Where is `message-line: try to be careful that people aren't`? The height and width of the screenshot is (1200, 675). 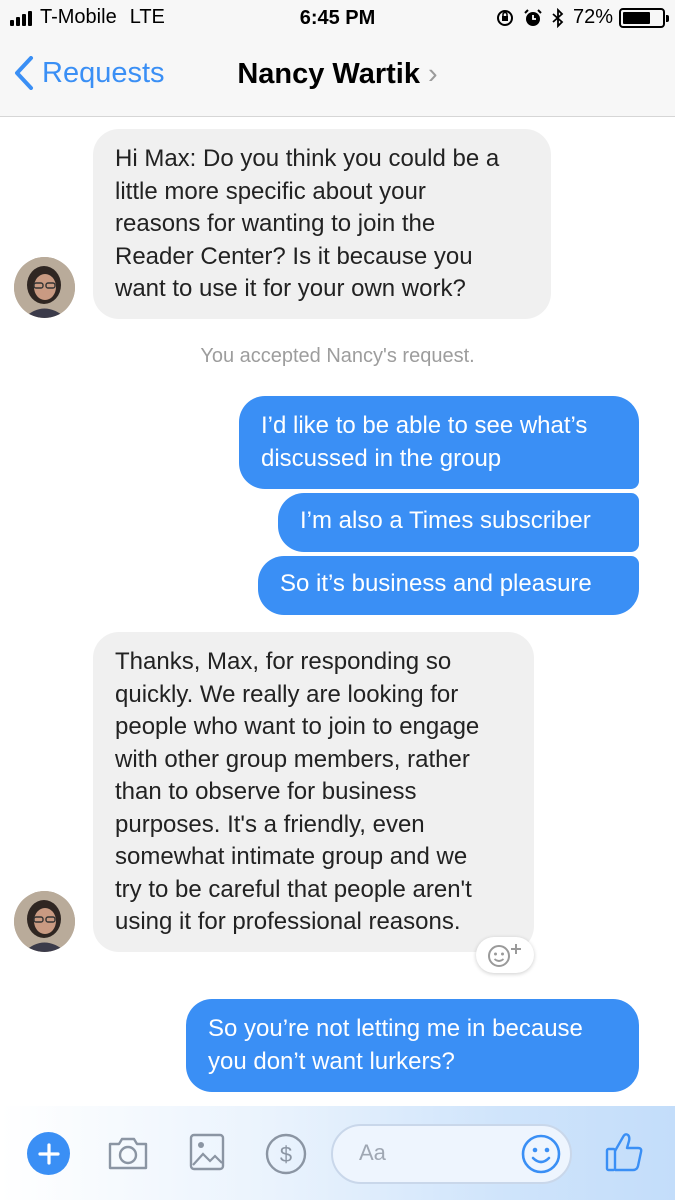 message-line: try to be careful that people aren't is located at coordinates (293, 889).